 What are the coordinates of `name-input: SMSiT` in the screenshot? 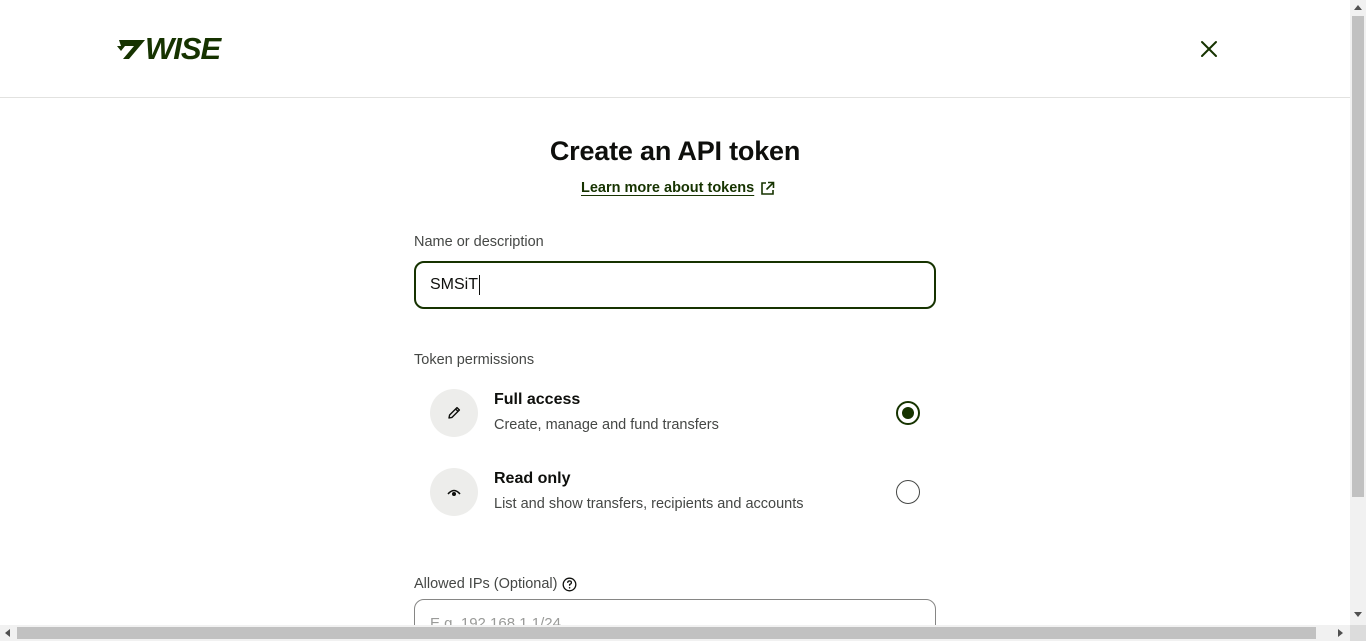 It's located at (675, 285).